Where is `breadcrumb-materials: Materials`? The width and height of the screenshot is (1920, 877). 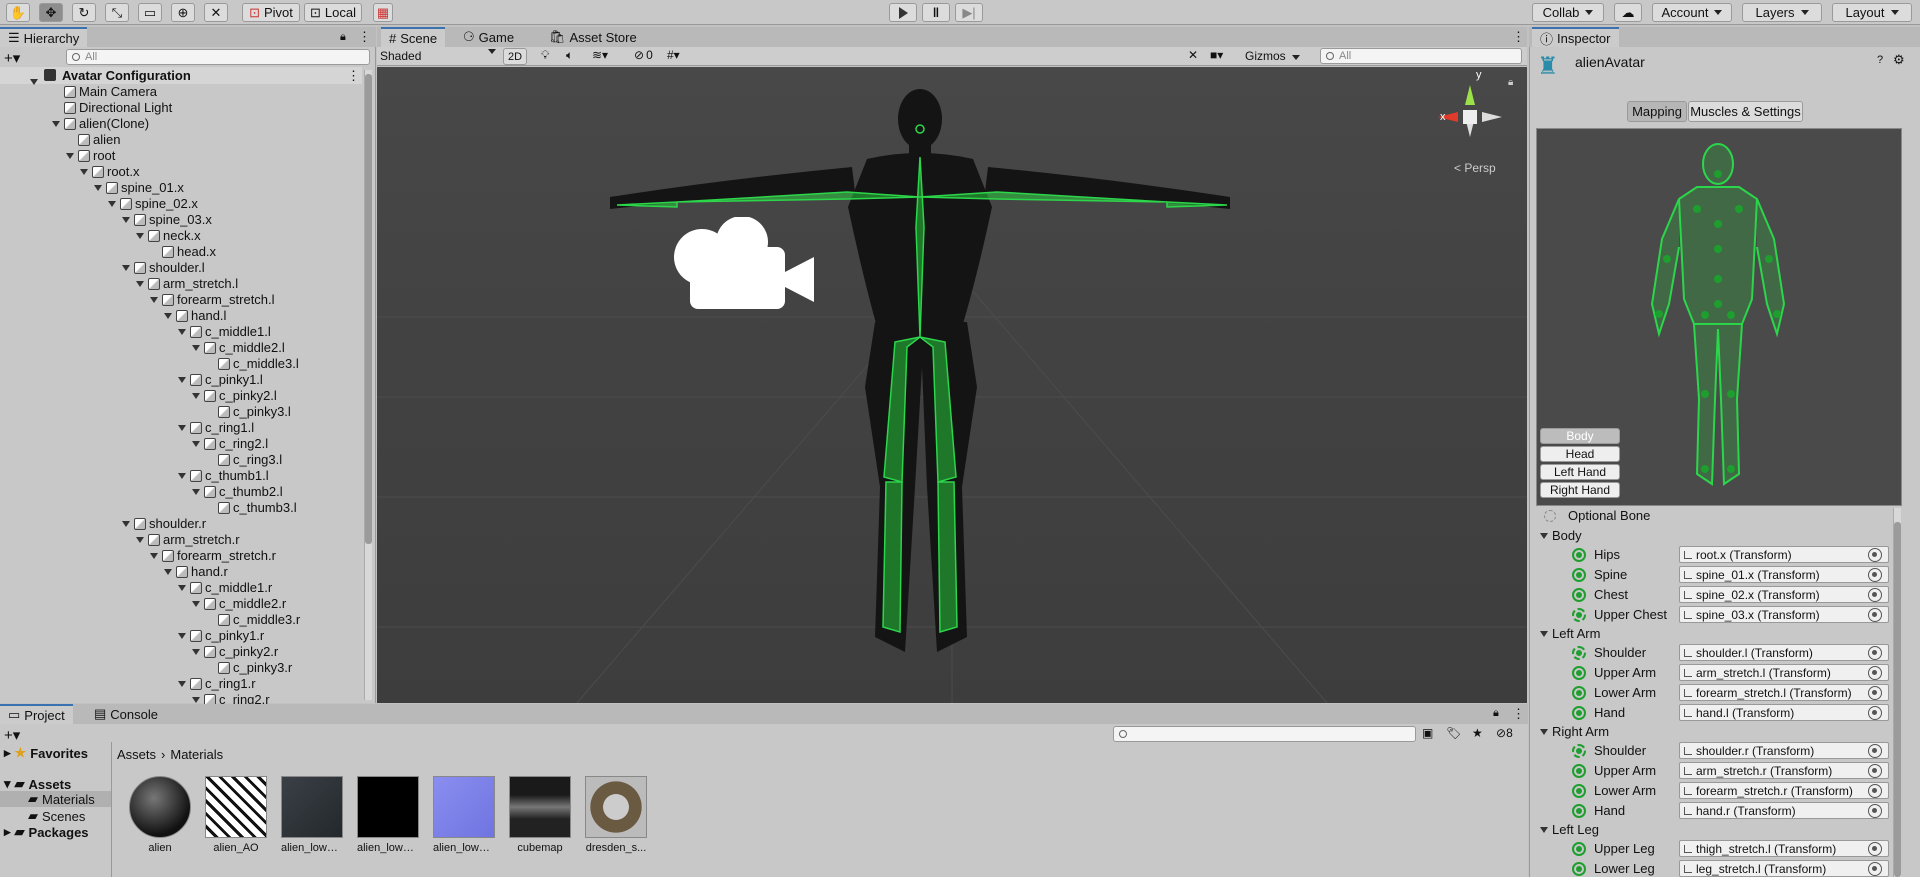
breadcrumb-materials: Materials is located at coordinates (196, 754).